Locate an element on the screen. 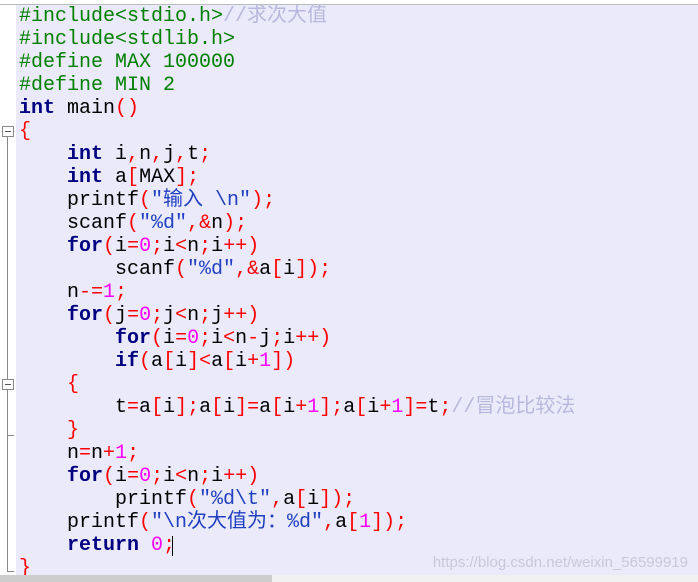 The image size is (698, 582). fold-line is located at coordinates (7, 354).